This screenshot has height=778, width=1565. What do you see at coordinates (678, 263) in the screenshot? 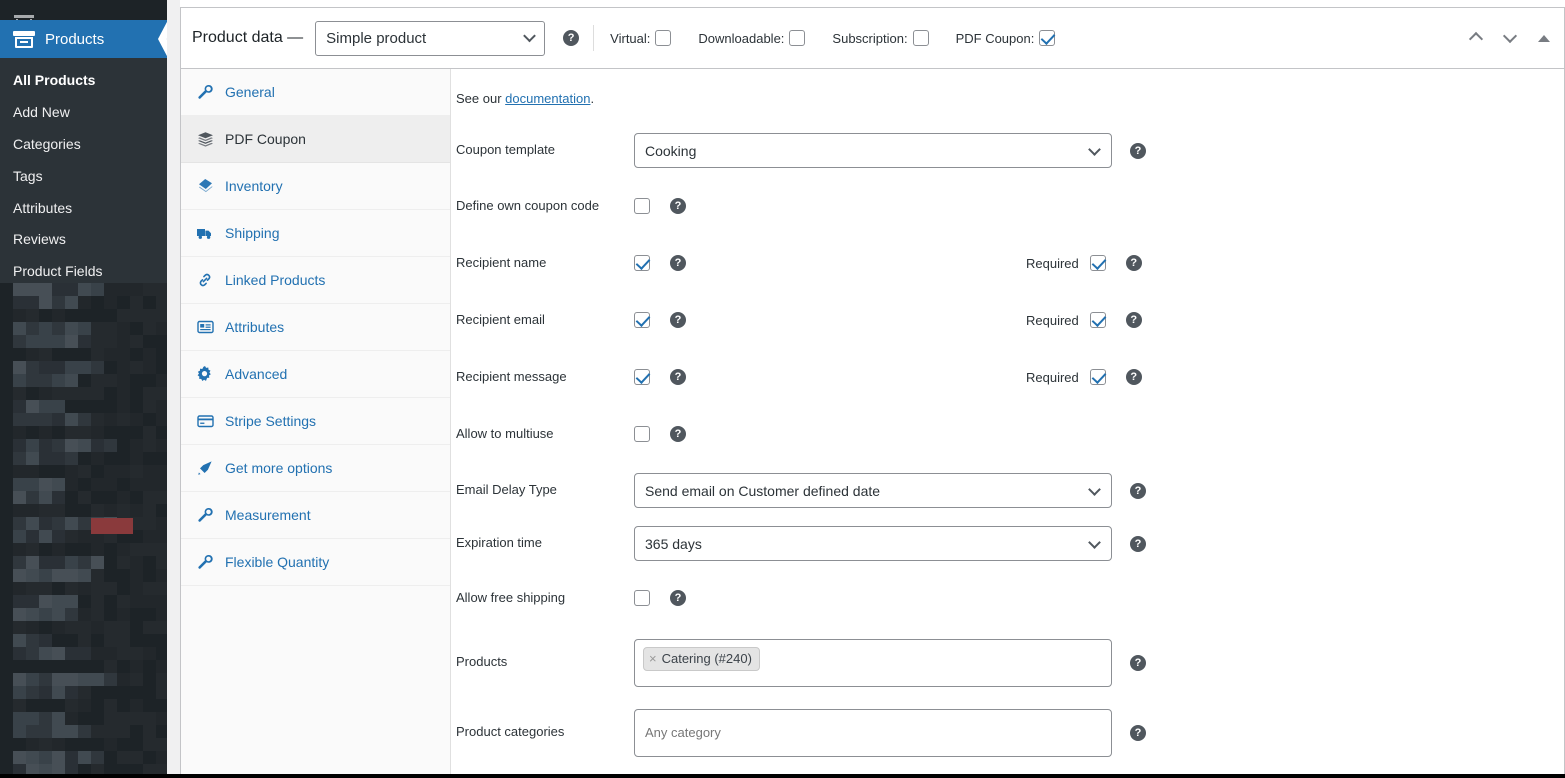
I see `recipient-name-help-icon: ?` at bounding box center [678, 263].